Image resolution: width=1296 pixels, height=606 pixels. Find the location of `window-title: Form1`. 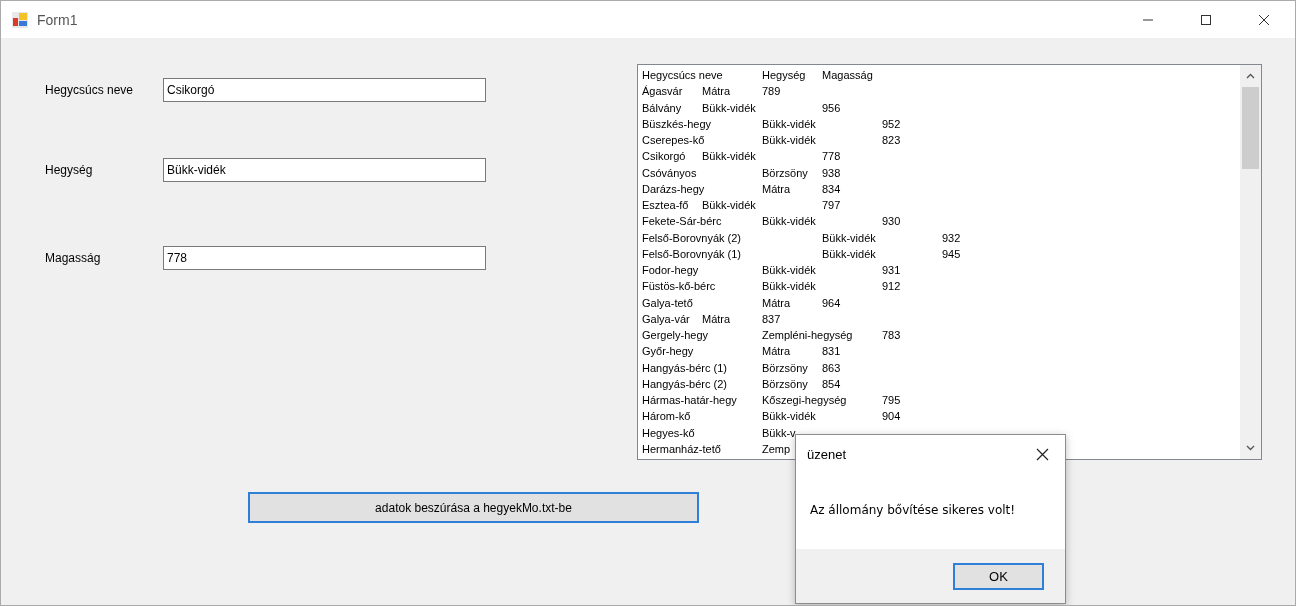

window-title: Form1 is located at coordinates (57, 19).